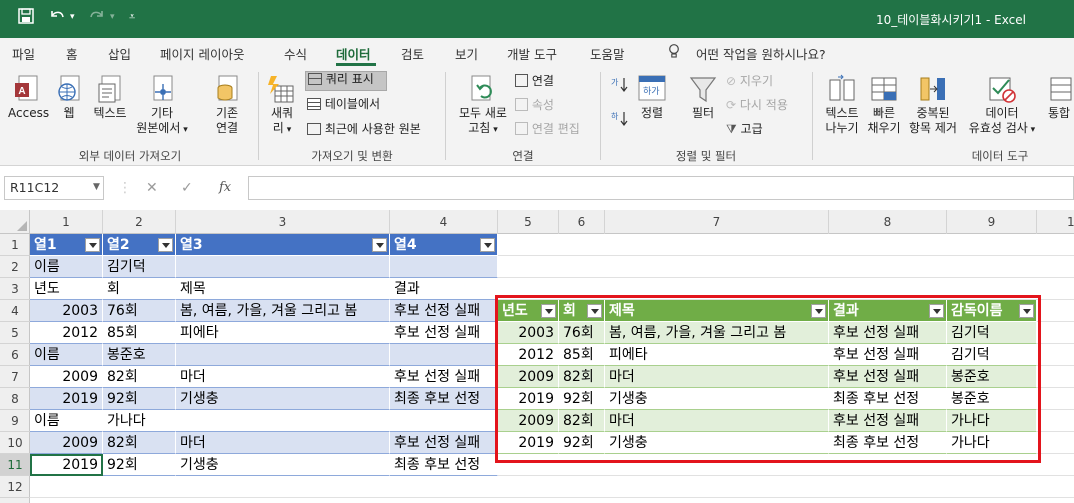 The height and width of the screenshot is (503, 1074). I want to click on table-cell: 피에타, so click(283, 333).